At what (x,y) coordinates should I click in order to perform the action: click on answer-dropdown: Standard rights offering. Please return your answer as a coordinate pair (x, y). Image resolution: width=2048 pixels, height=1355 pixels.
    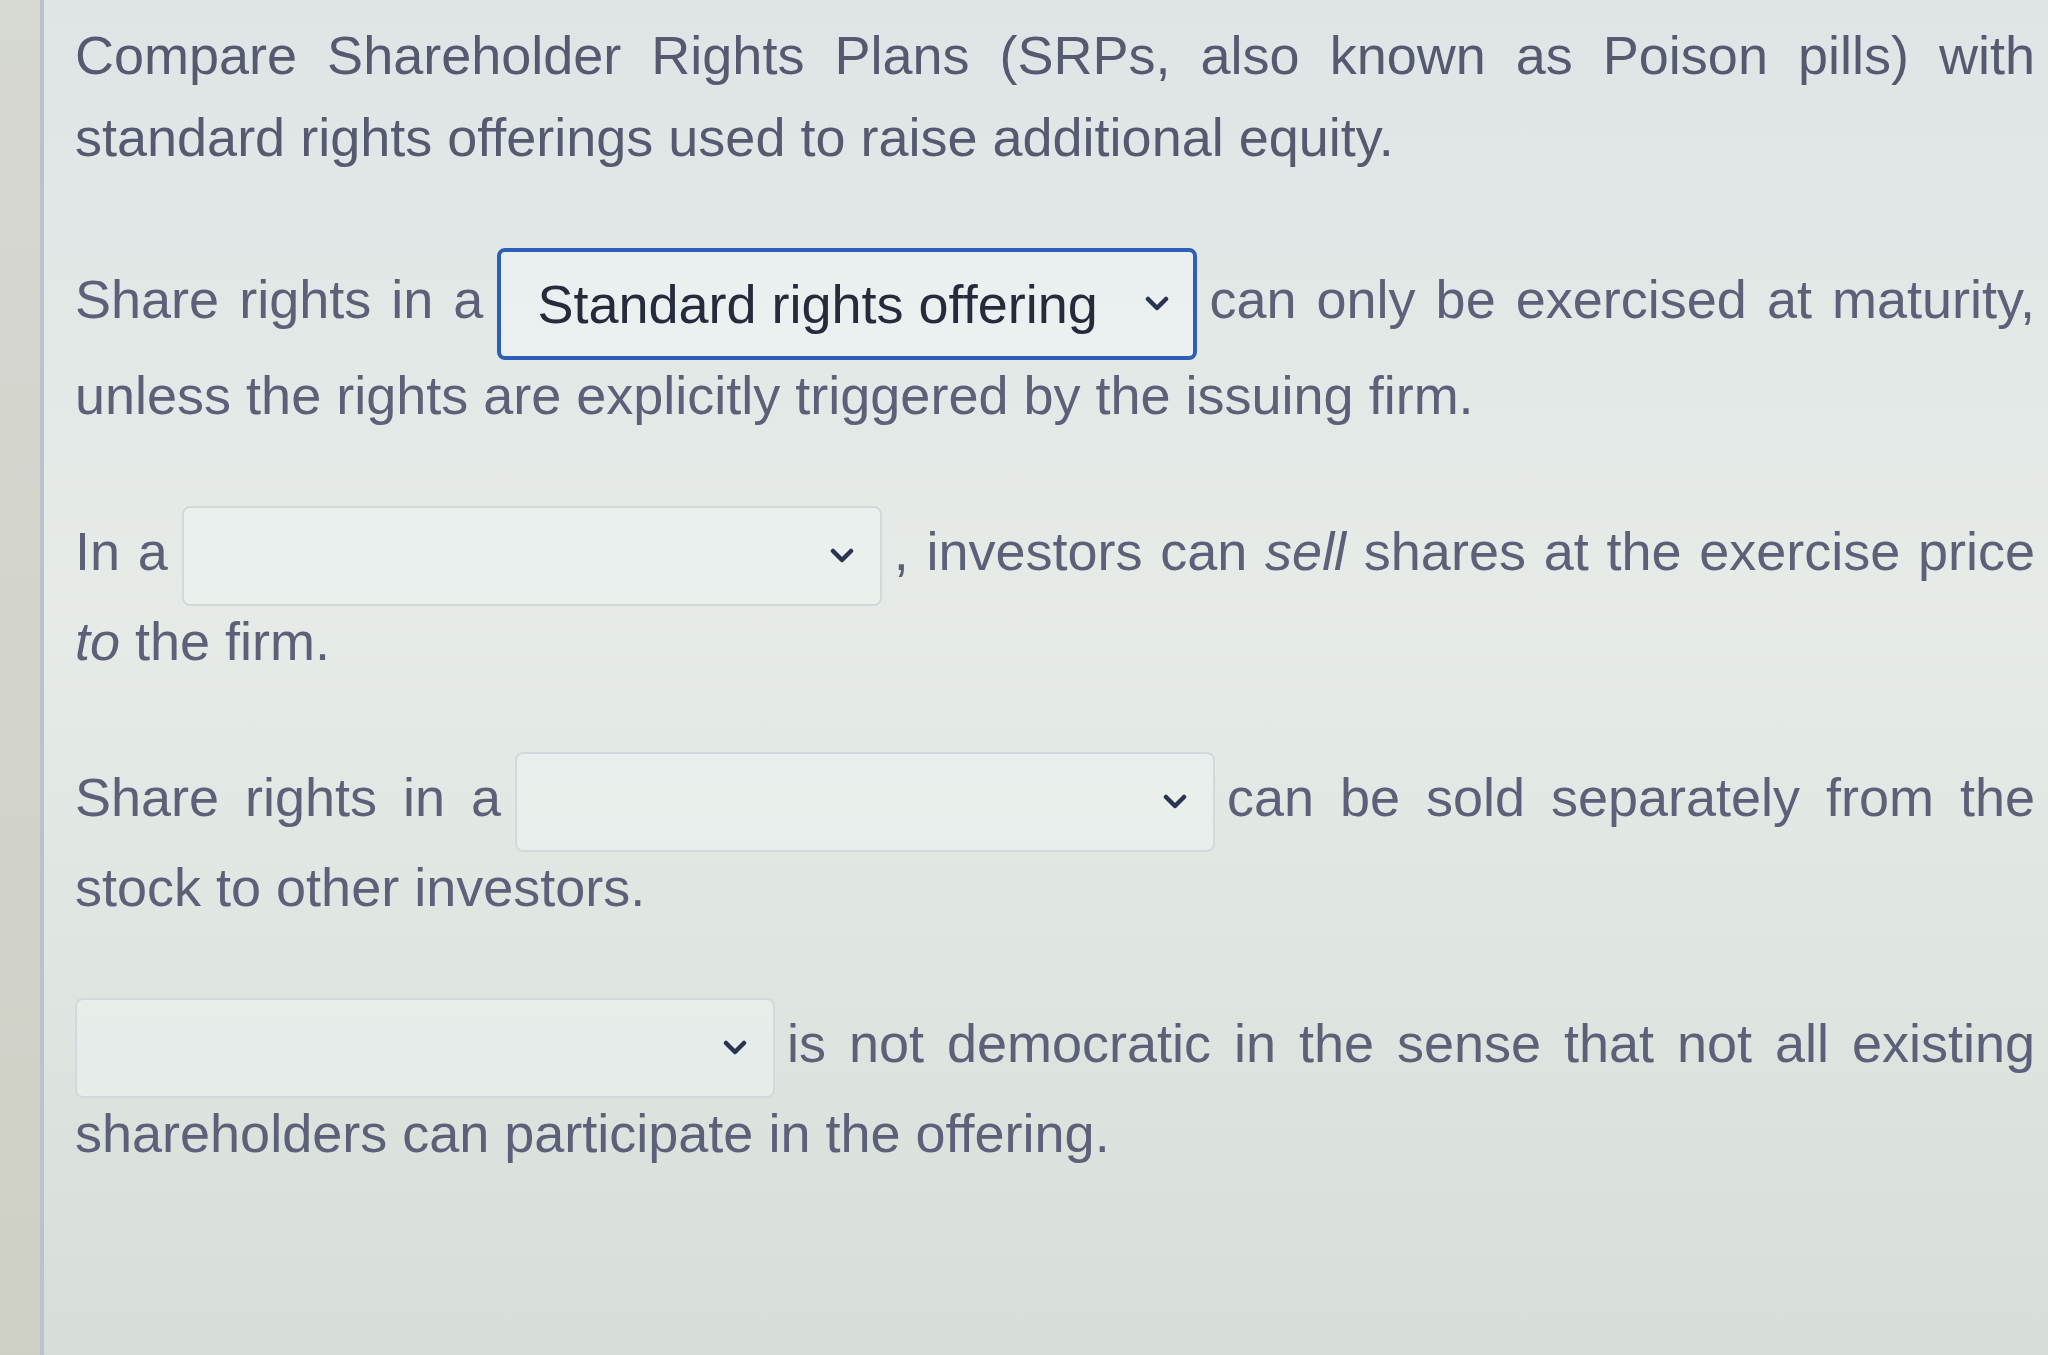
    Looking at the image, I should click on (847, 304).